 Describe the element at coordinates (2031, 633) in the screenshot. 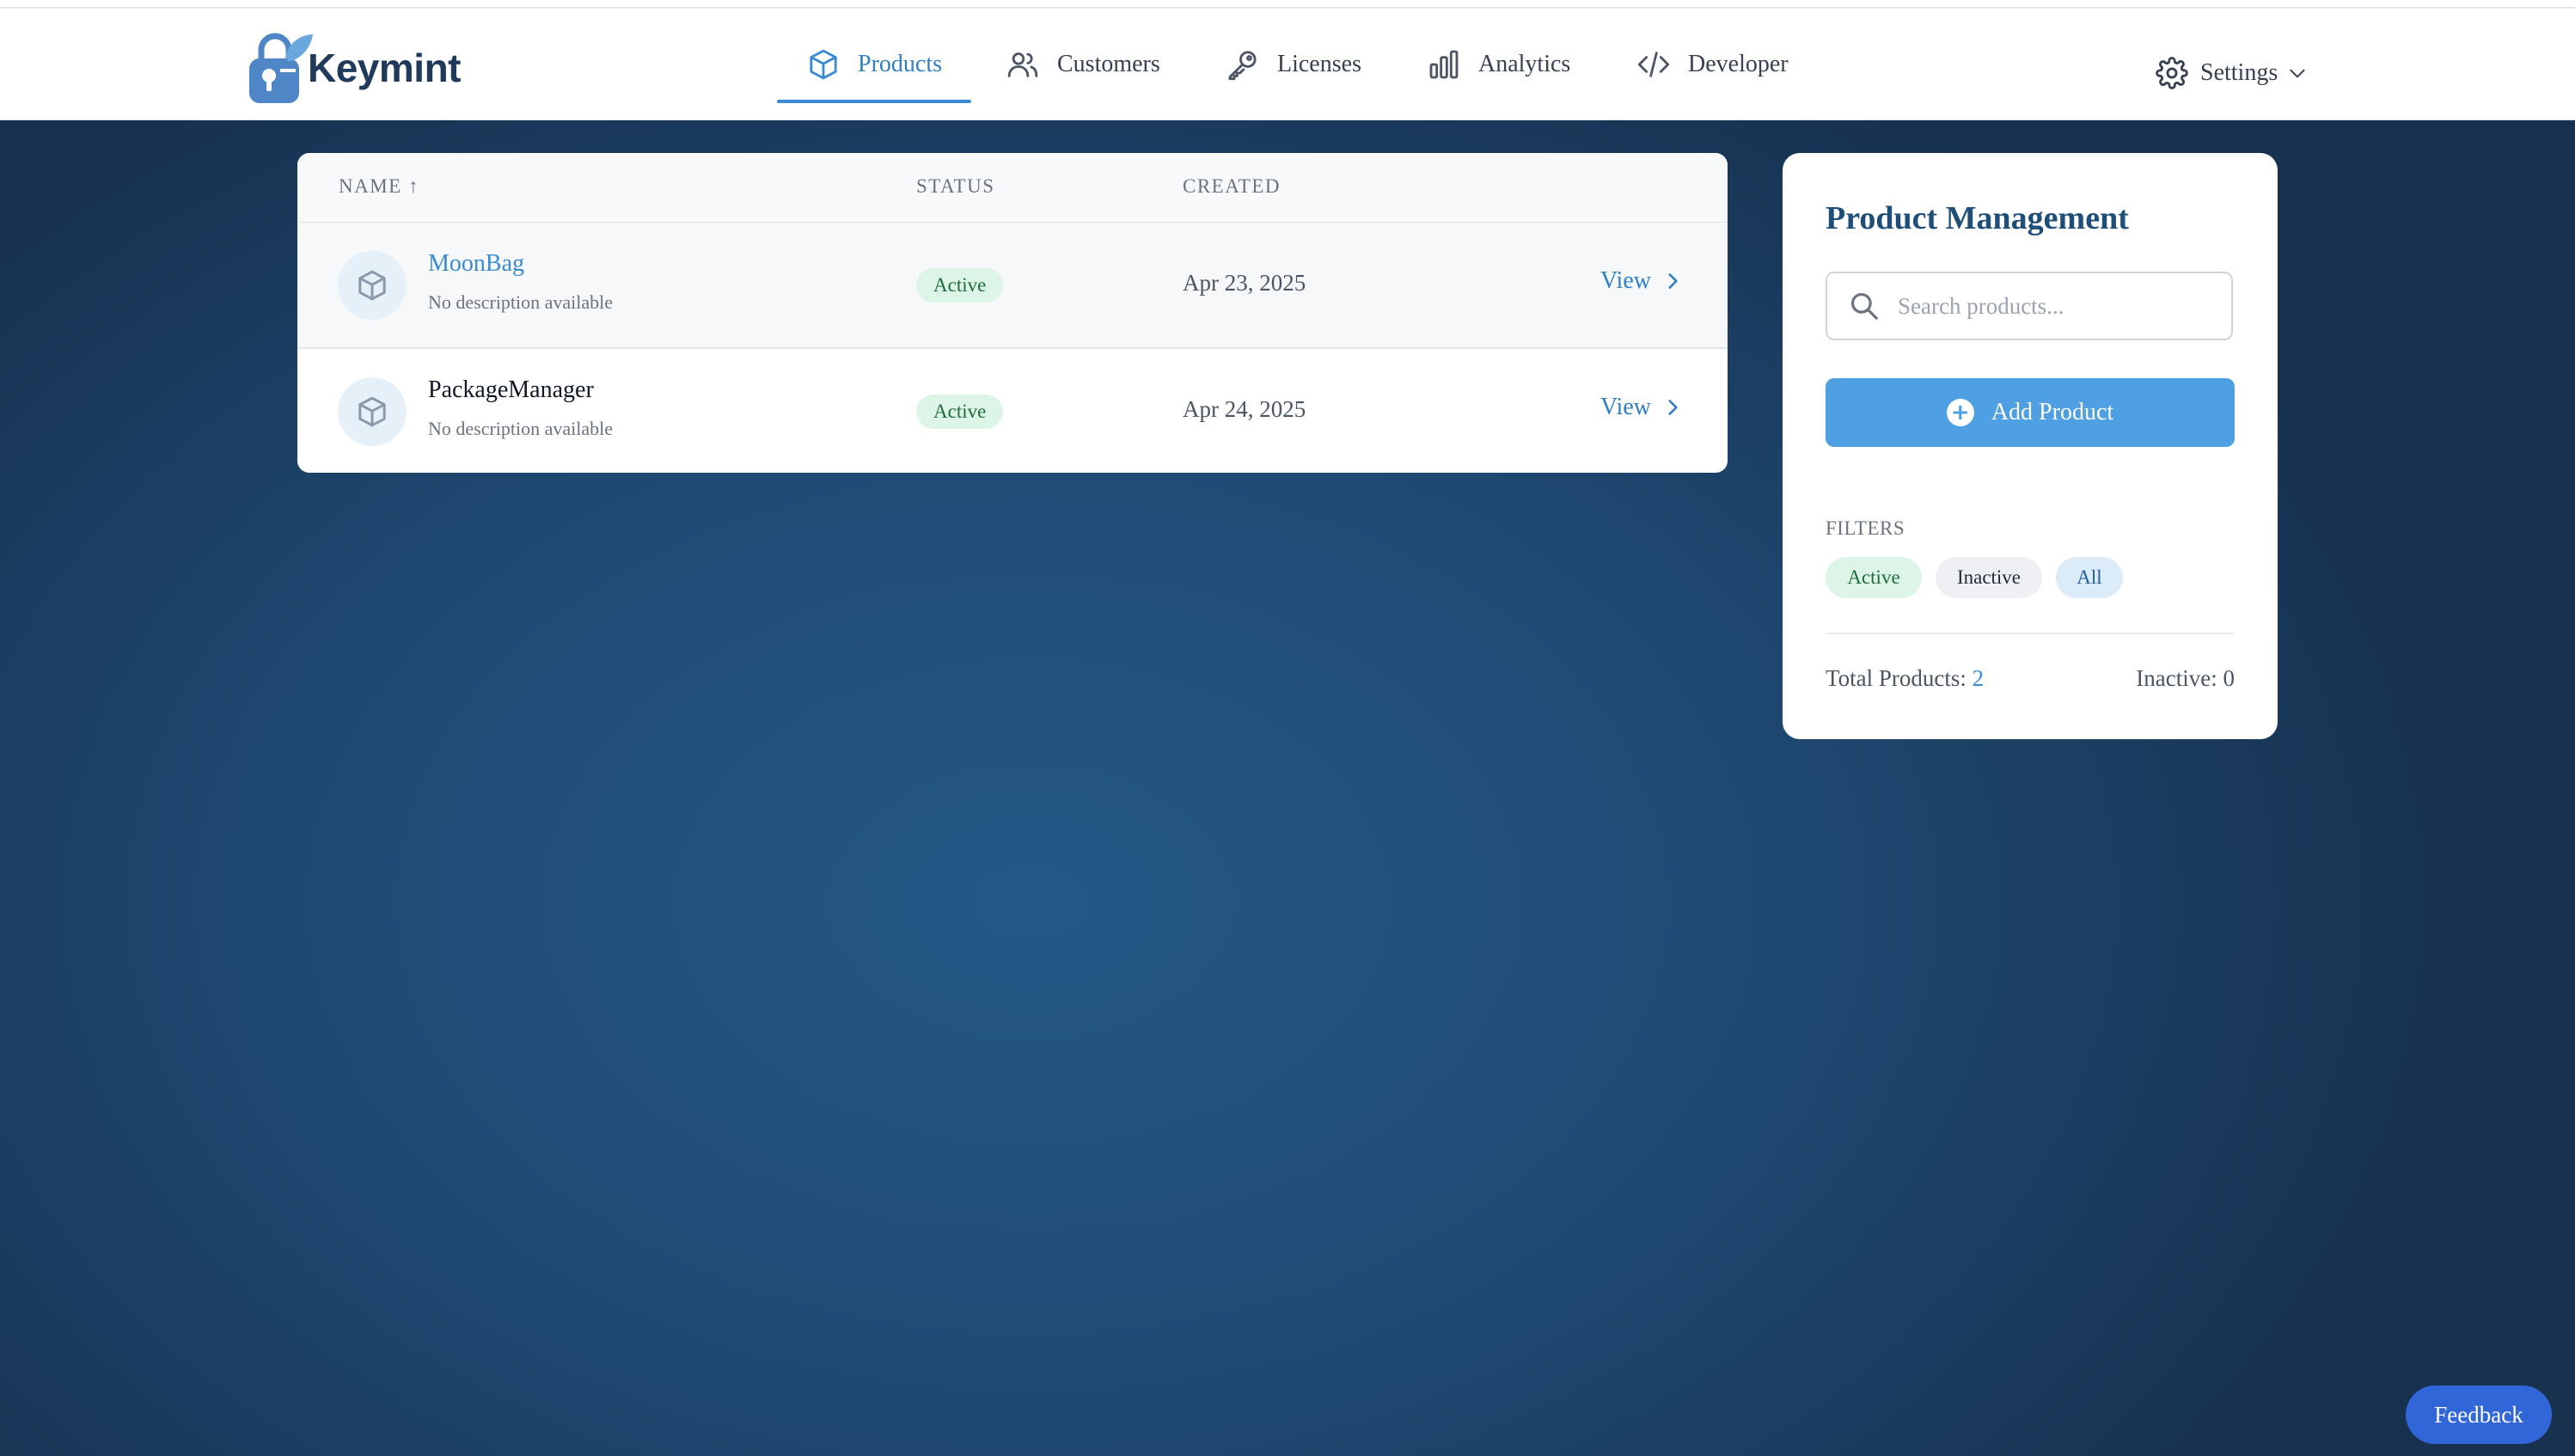

I see `divider` at that location.